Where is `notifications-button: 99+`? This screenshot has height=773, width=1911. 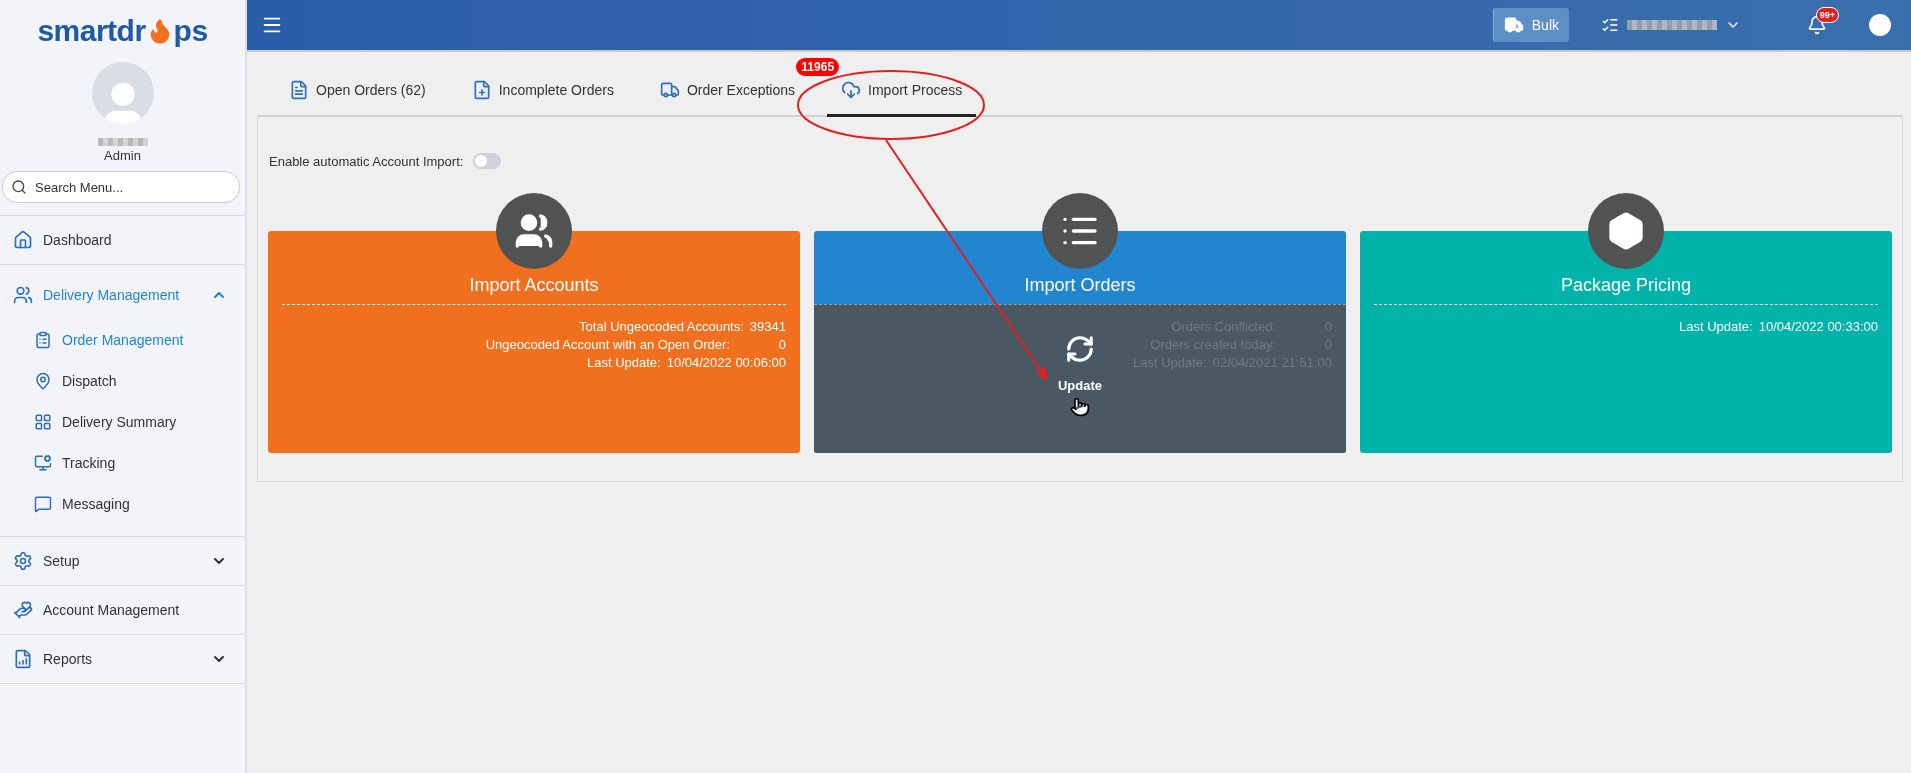
notifications-button: 99+ is located at coordinates (1823, 21).